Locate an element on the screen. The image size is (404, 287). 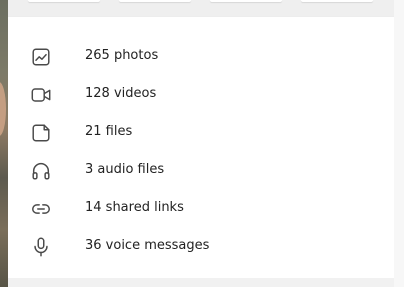
shared-media-label: 14 shared links is located at coordinates (134, 207).